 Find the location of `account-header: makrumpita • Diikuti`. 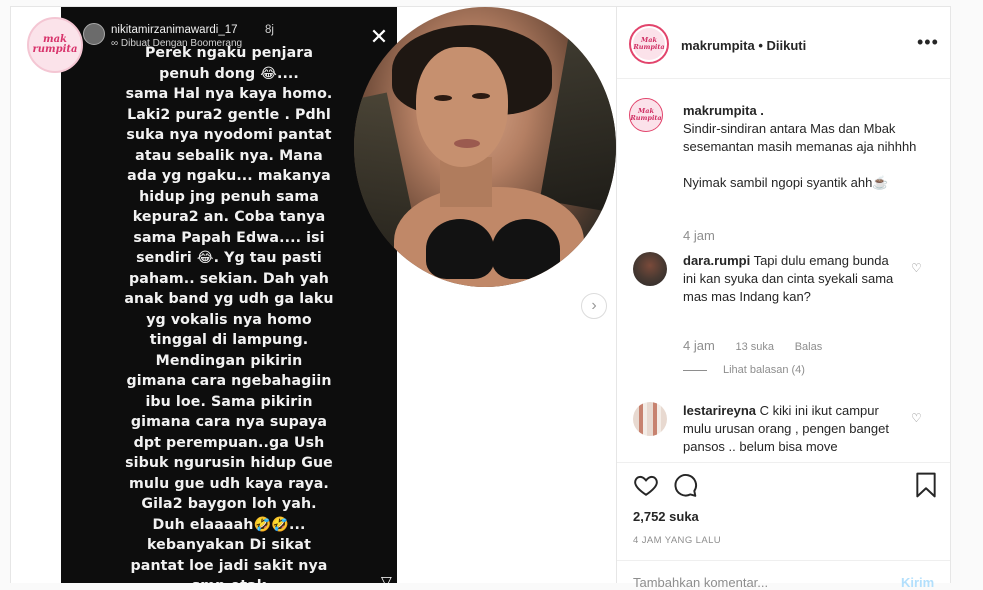

account-header: makrumpita • Diikuti is located at coordinates (743, 45).